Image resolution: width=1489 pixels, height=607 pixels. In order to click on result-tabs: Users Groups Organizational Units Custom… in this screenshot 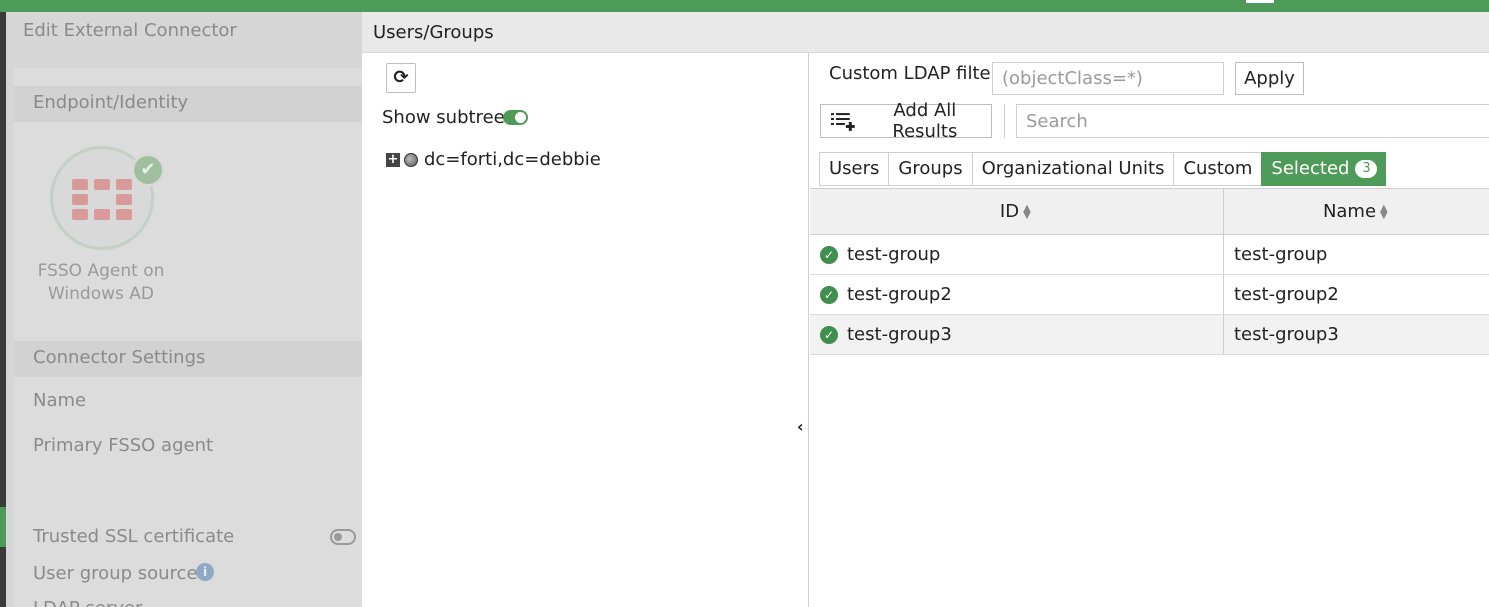, I will do `click(1103, 169)`.